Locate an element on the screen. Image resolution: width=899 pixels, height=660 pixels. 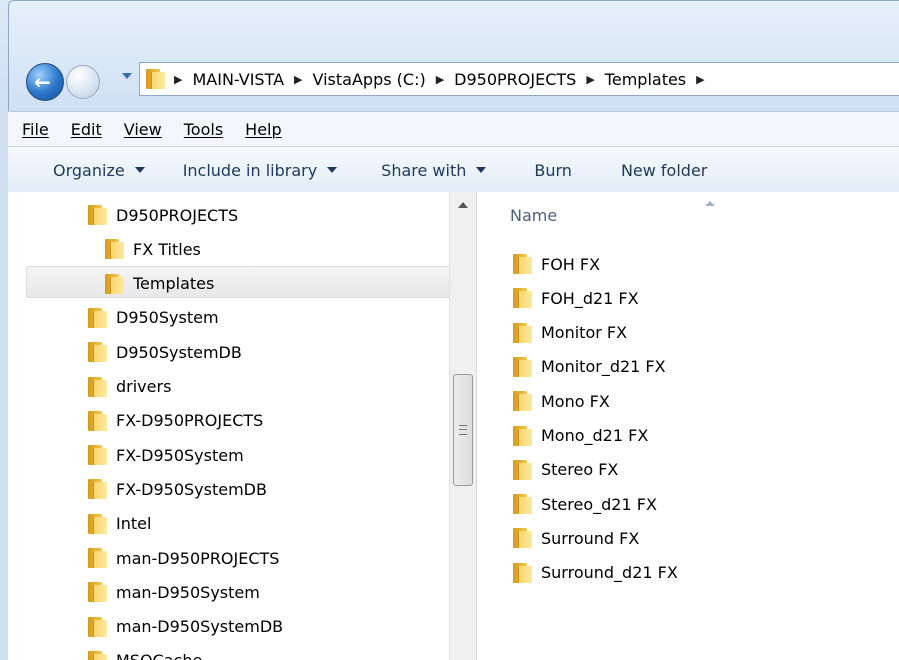
file-name: Surround FX is located at coordinates (590, 538).